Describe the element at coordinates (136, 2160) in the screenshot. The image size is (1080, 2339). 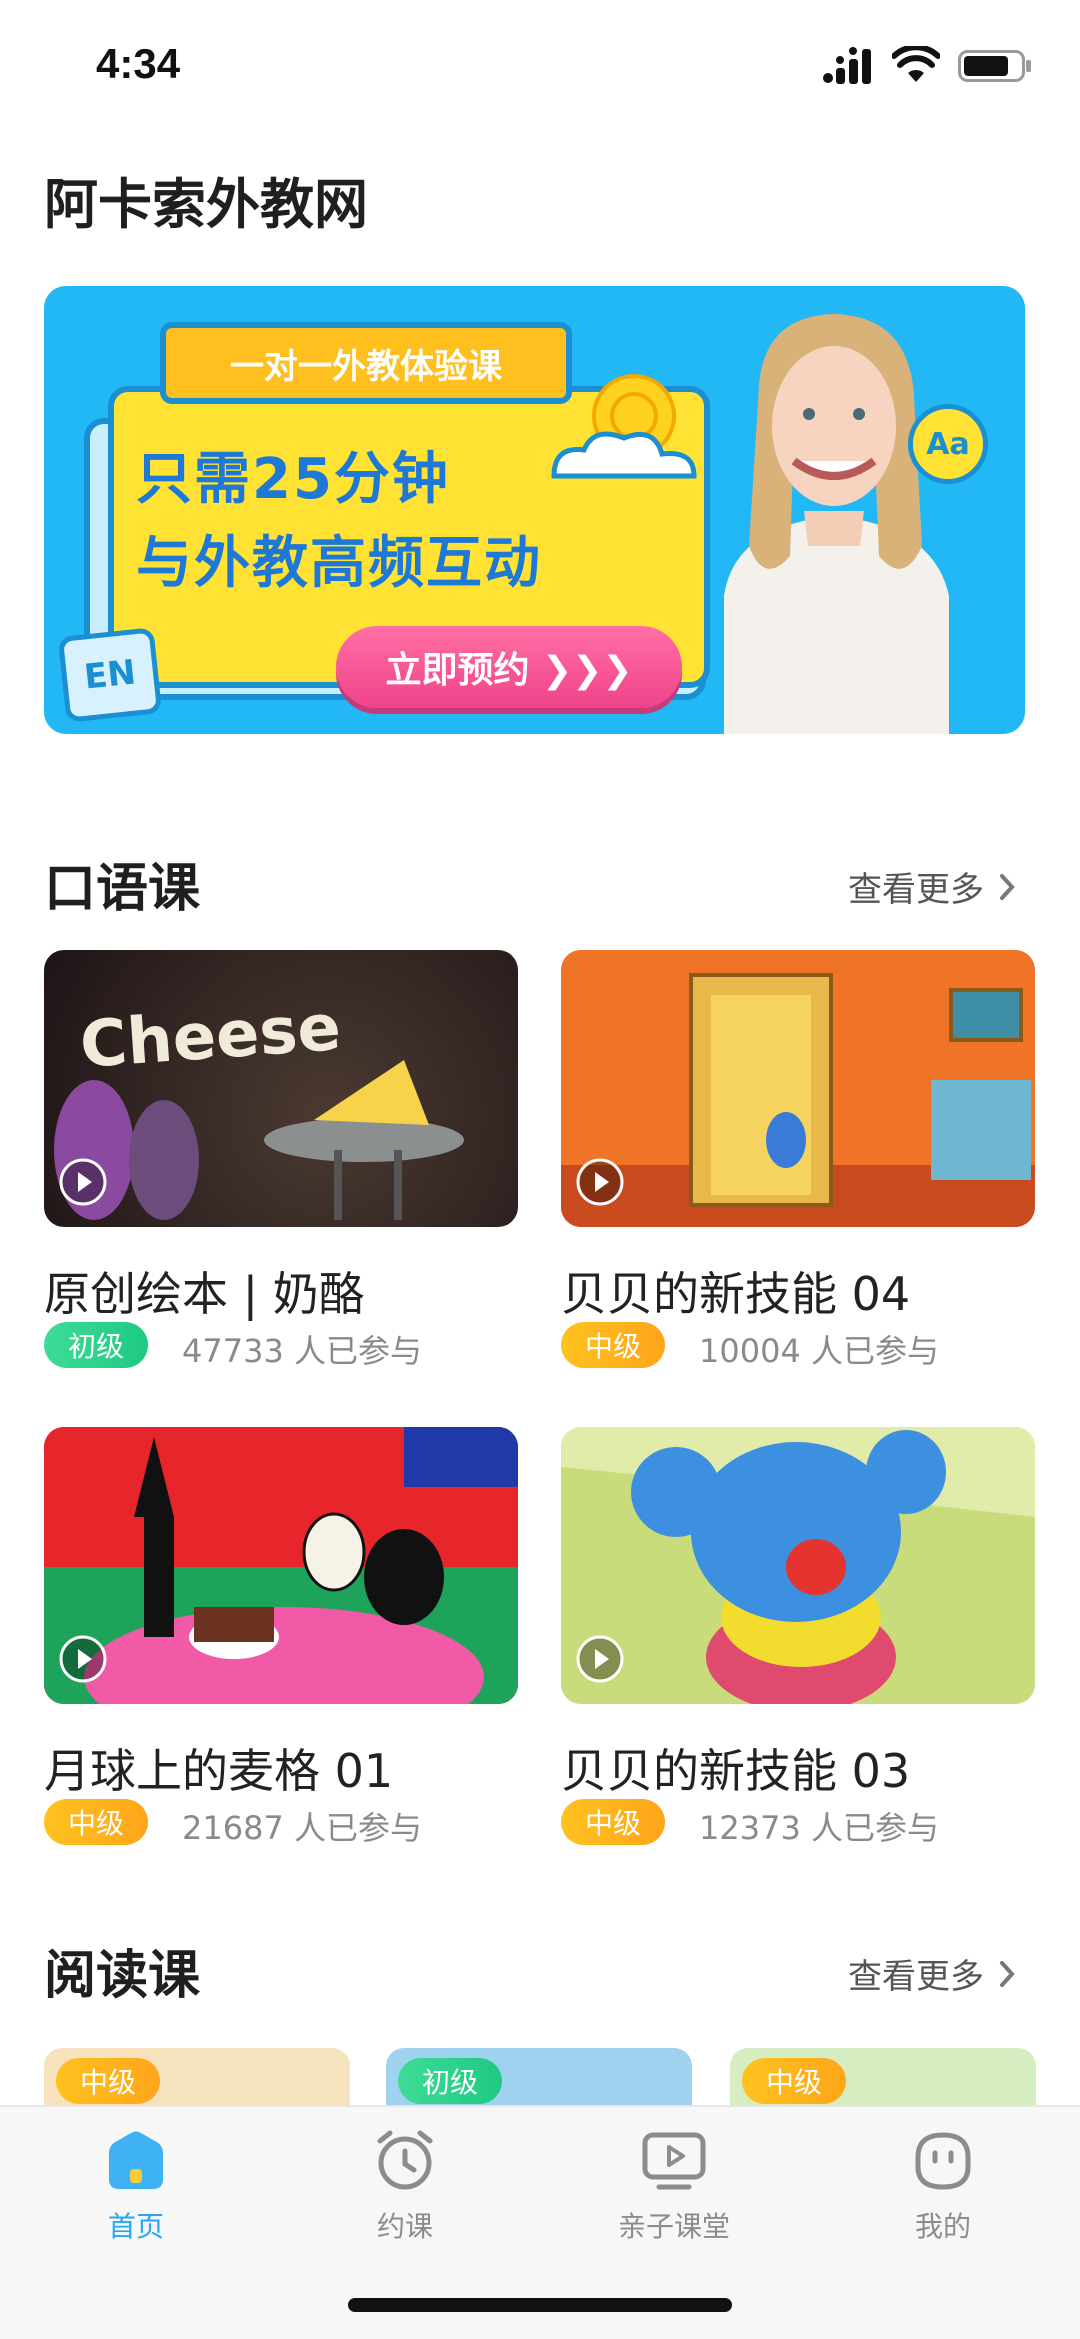
I see `home-icon` at that location.